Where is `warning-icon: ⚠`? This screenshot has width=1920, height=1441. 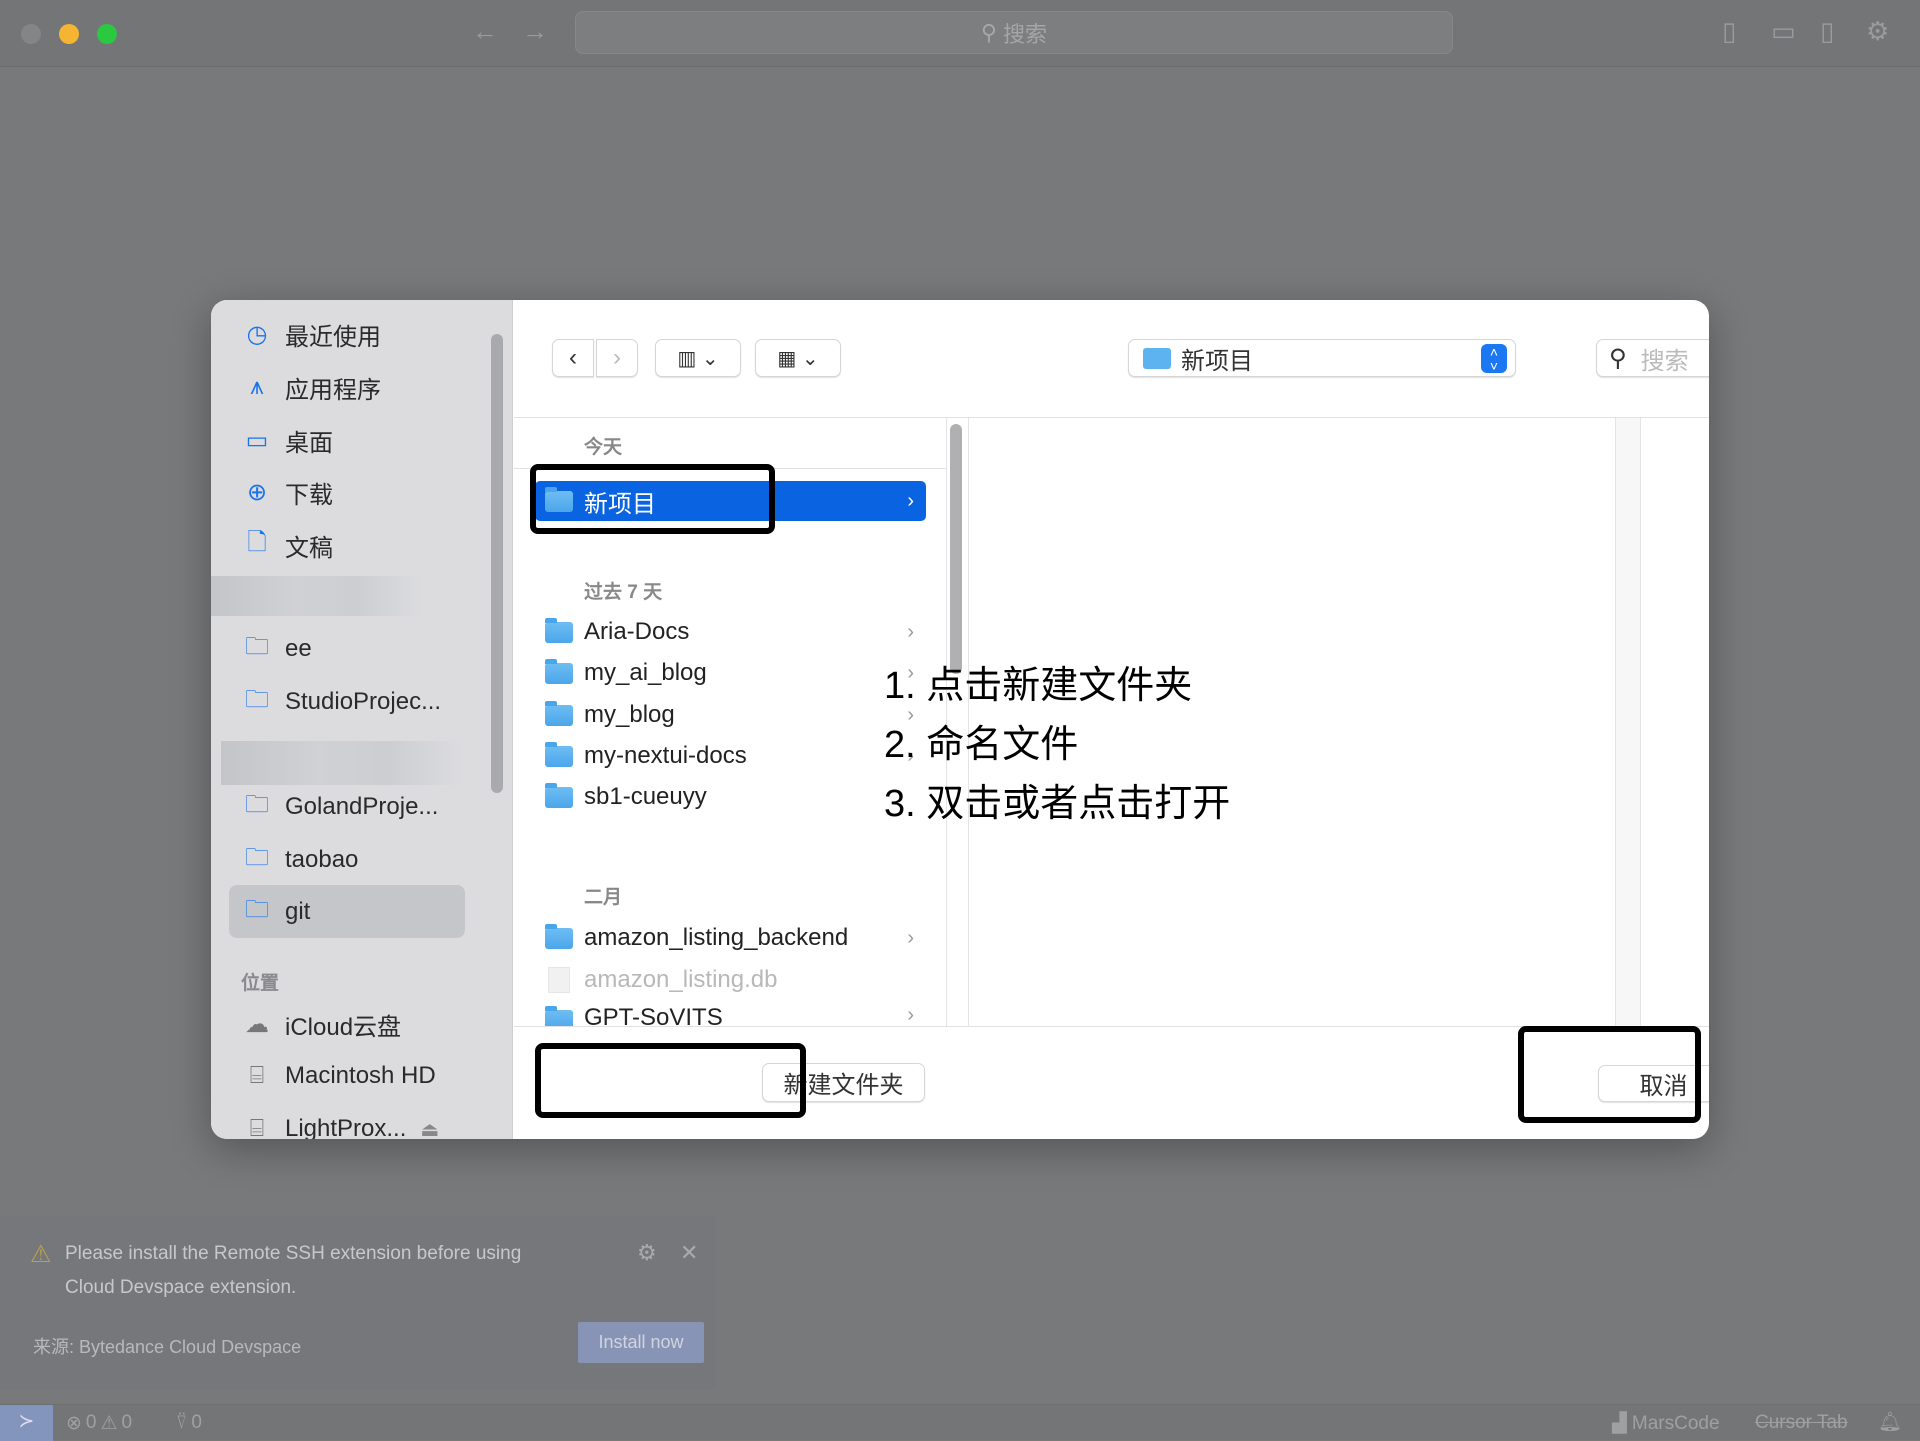 warning-icon: ⚠ is located at coordinates (41, 1254).